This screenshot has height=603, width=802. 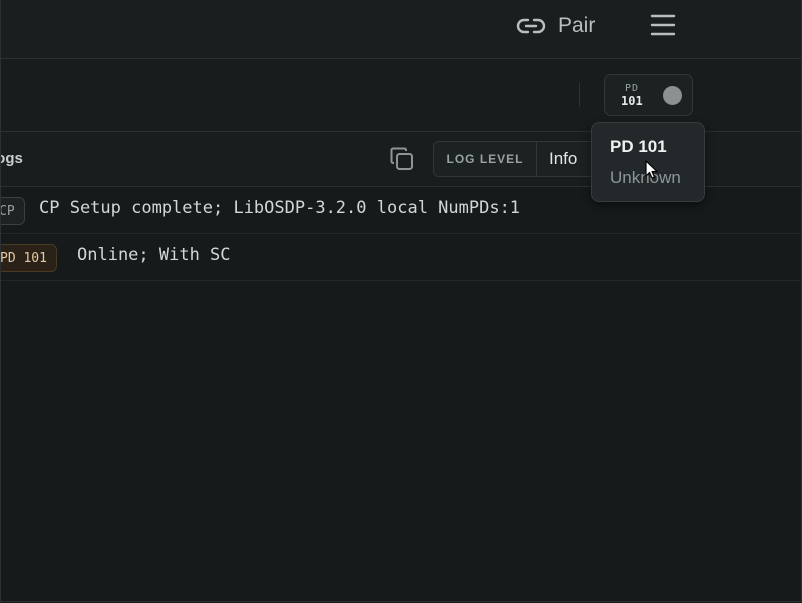 I want to click on pd-device-chip: PD 101, so click(x=648, y=95).